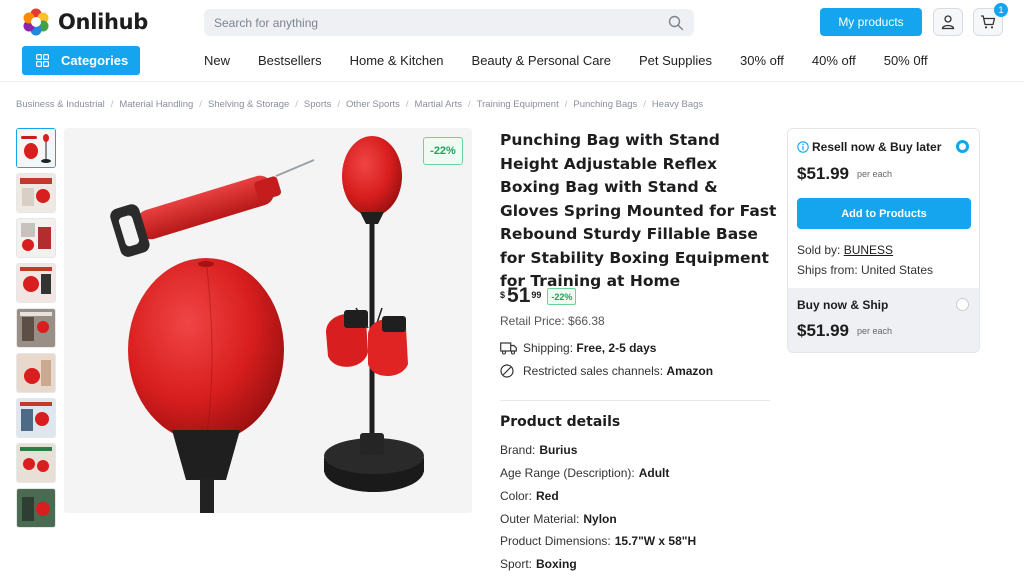 The width and height of the screenshot is (1024, 576). I want to click on top-bar: Onlihub My products 1, so click(512, 22).